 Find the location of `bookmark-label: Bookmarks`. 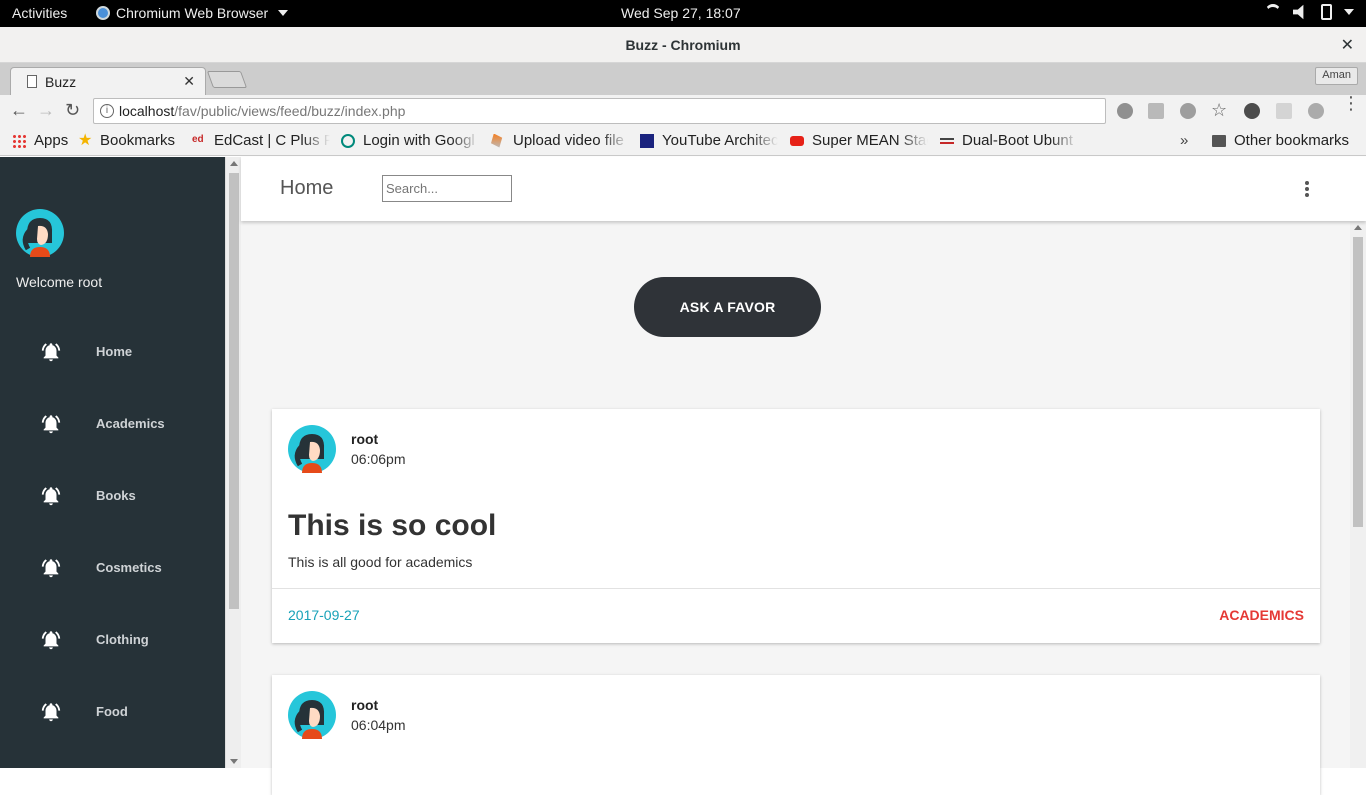

bookmark-label: Bookmarks is located at coordinates (138, 140).